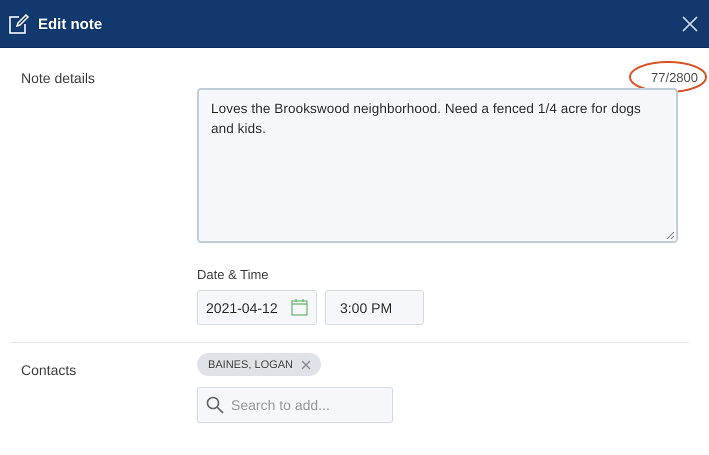 Image resolution: width=709 pixels, height=455 pixels. I want to click on field-label: Date & Time, so click(233, 274).